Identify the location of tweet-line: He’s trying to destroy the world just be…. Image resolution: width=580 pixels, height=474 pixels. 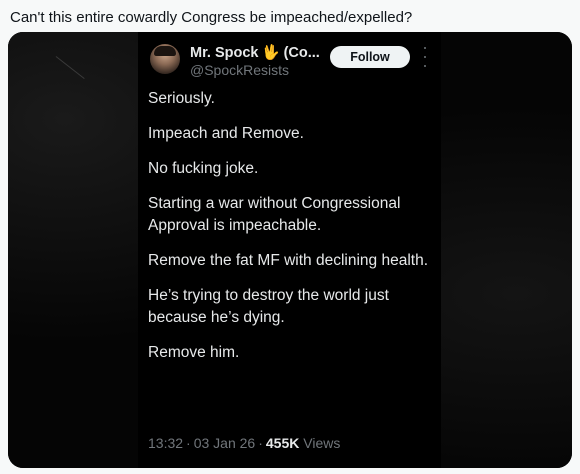
(268, 306).